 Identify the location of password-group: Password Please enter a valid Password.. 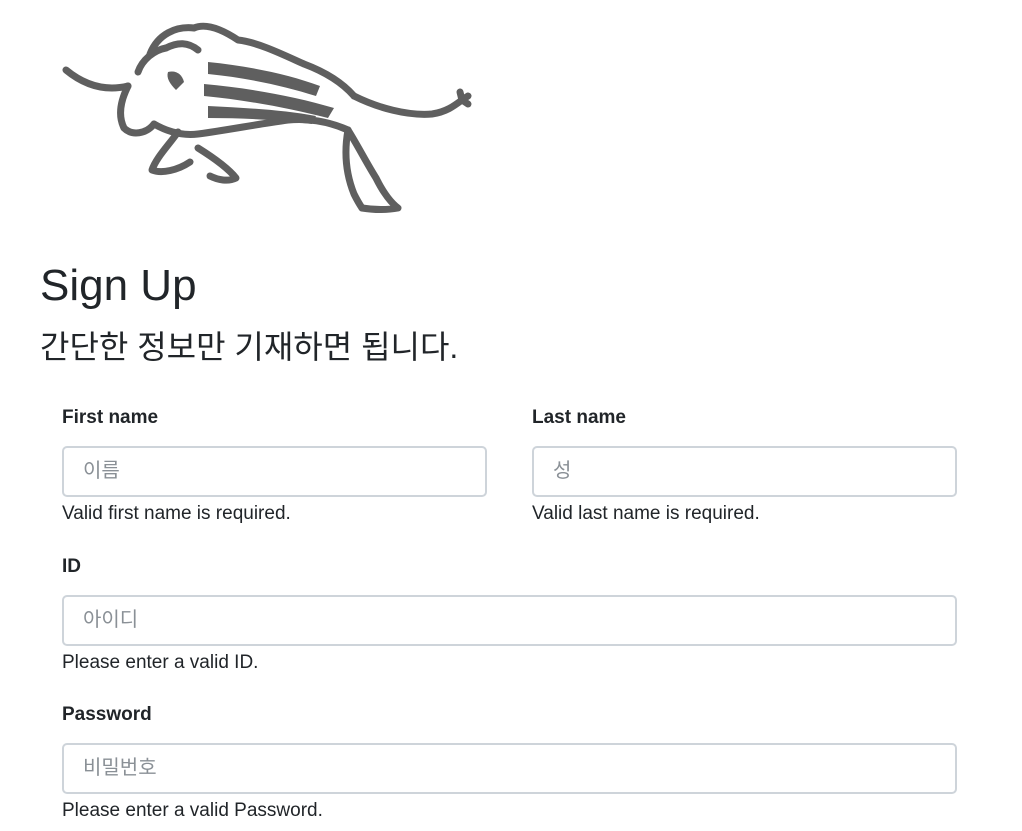
(509, 763).